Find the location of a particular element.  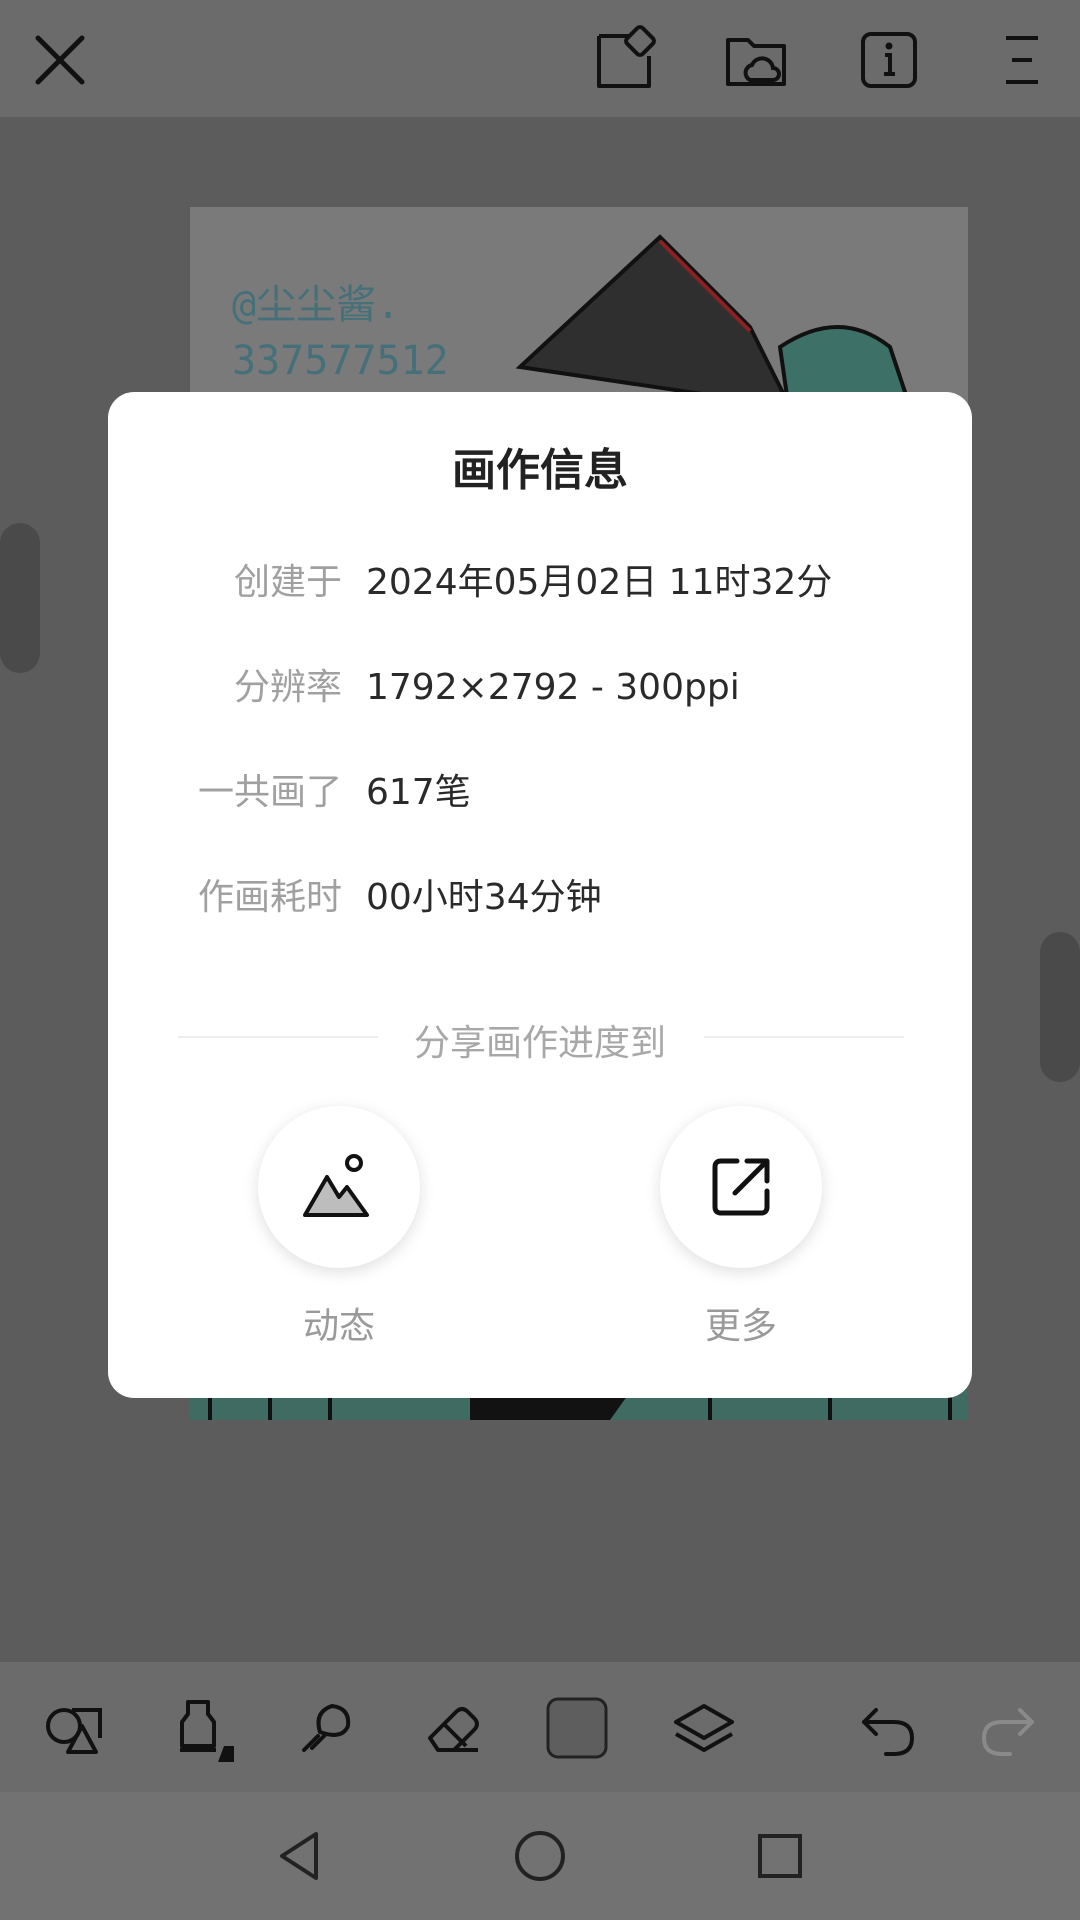

share-moments-label: 动态 is located at coordinates (338, 1326).